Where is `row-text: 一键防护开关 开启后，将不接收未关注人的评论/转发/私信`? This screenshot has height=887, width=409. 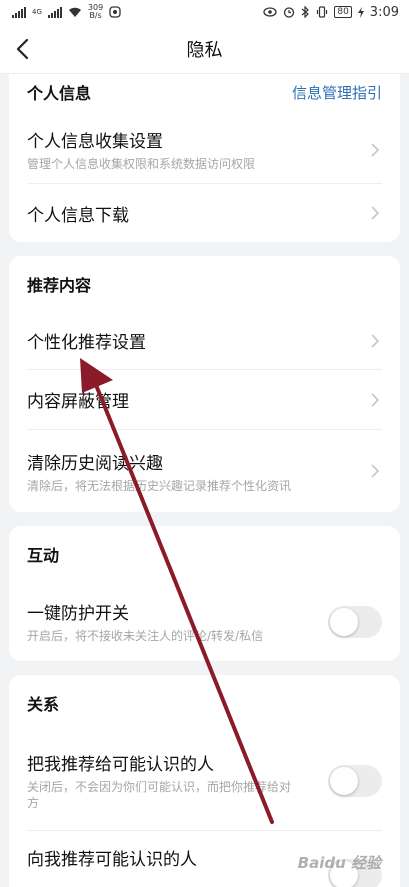 row-text: 一键防护开关 开启后，将不接收未关注人的评论/转发/私信 is located at coordinates (145, 621).